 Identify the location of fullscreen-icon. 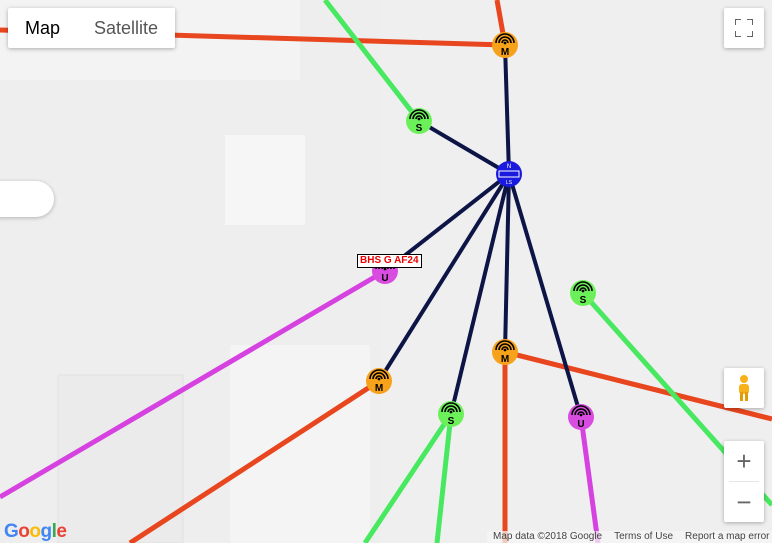
(744, 28).